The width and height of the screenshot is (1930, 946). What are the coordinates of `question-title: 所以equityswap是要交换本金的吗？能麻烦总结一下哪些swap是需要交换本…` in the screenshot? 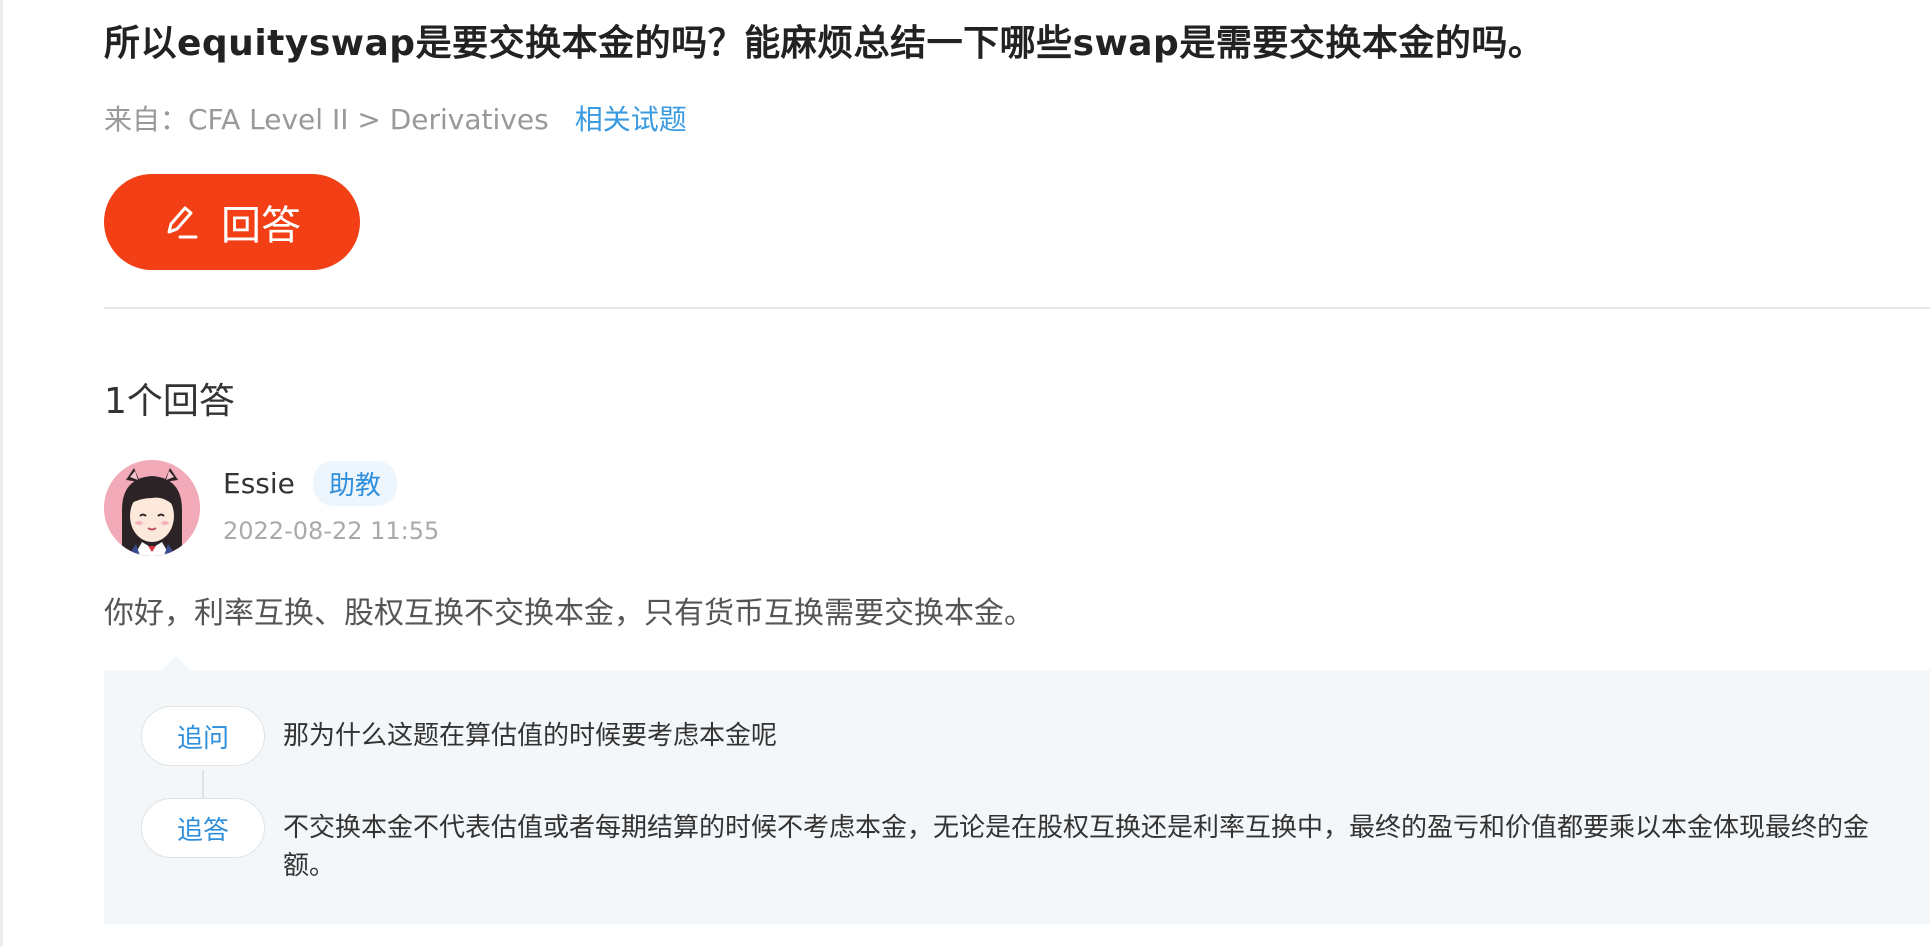 It's located at (824, 43).